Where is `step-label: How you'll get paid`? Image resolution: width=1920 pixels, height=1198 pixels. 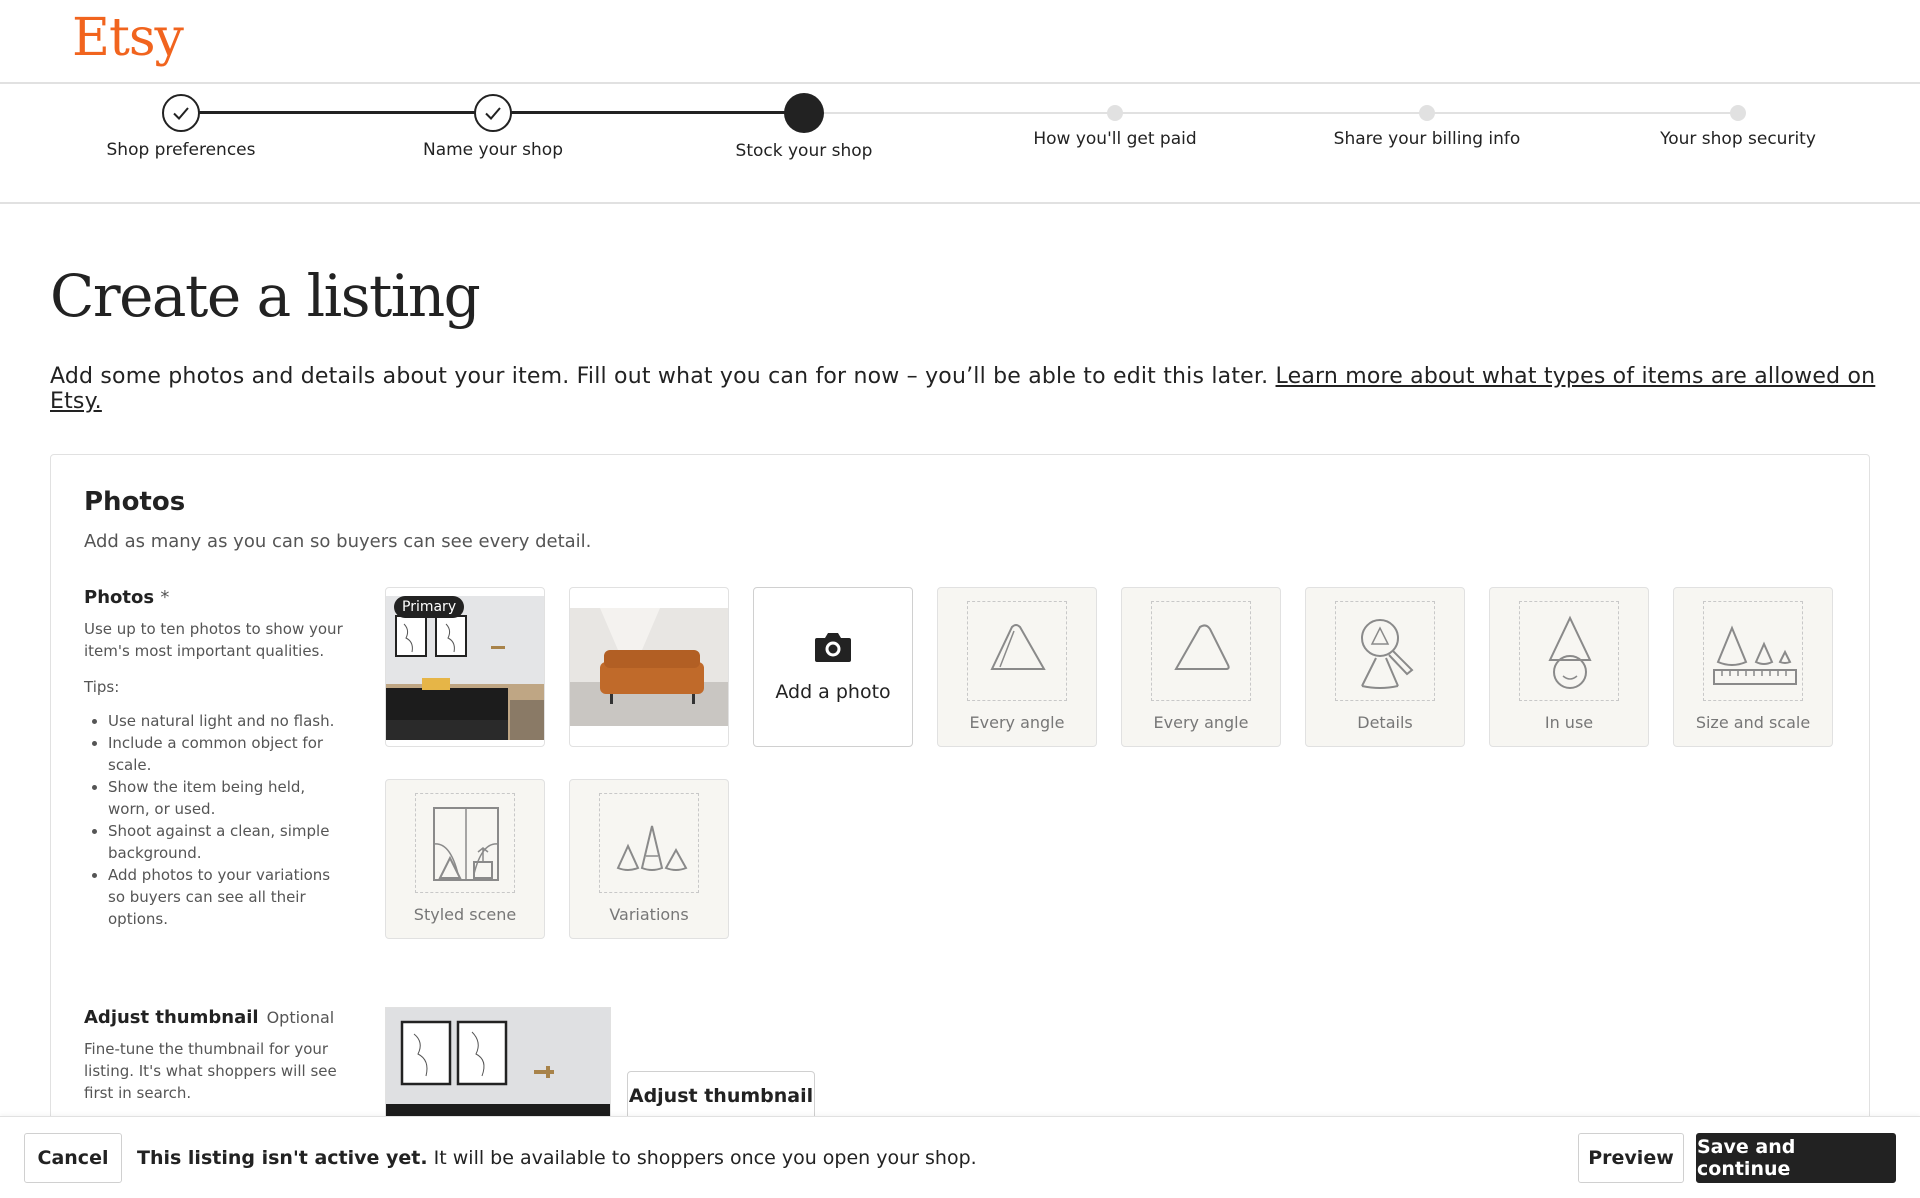 step-label: How you'll get paid is located at coordinates (1115, 139).